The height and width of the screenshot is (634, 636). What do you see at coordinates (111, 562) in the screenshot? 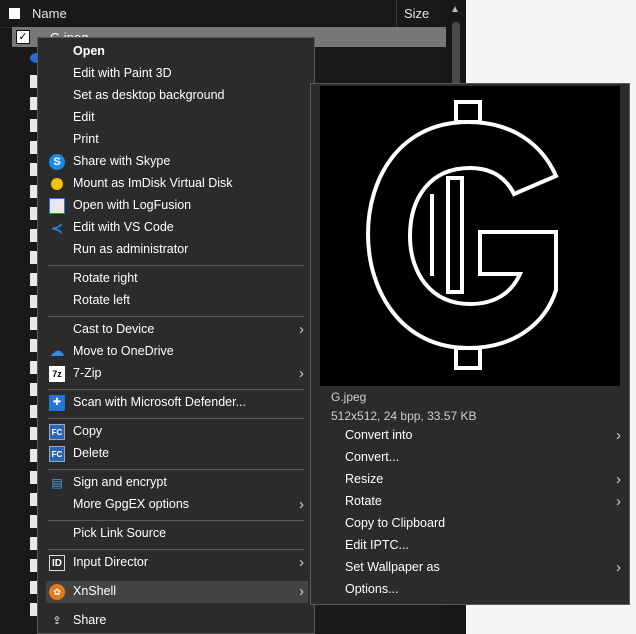
I see `menu-item-label: Input Director` at bounding box center [111, 562].